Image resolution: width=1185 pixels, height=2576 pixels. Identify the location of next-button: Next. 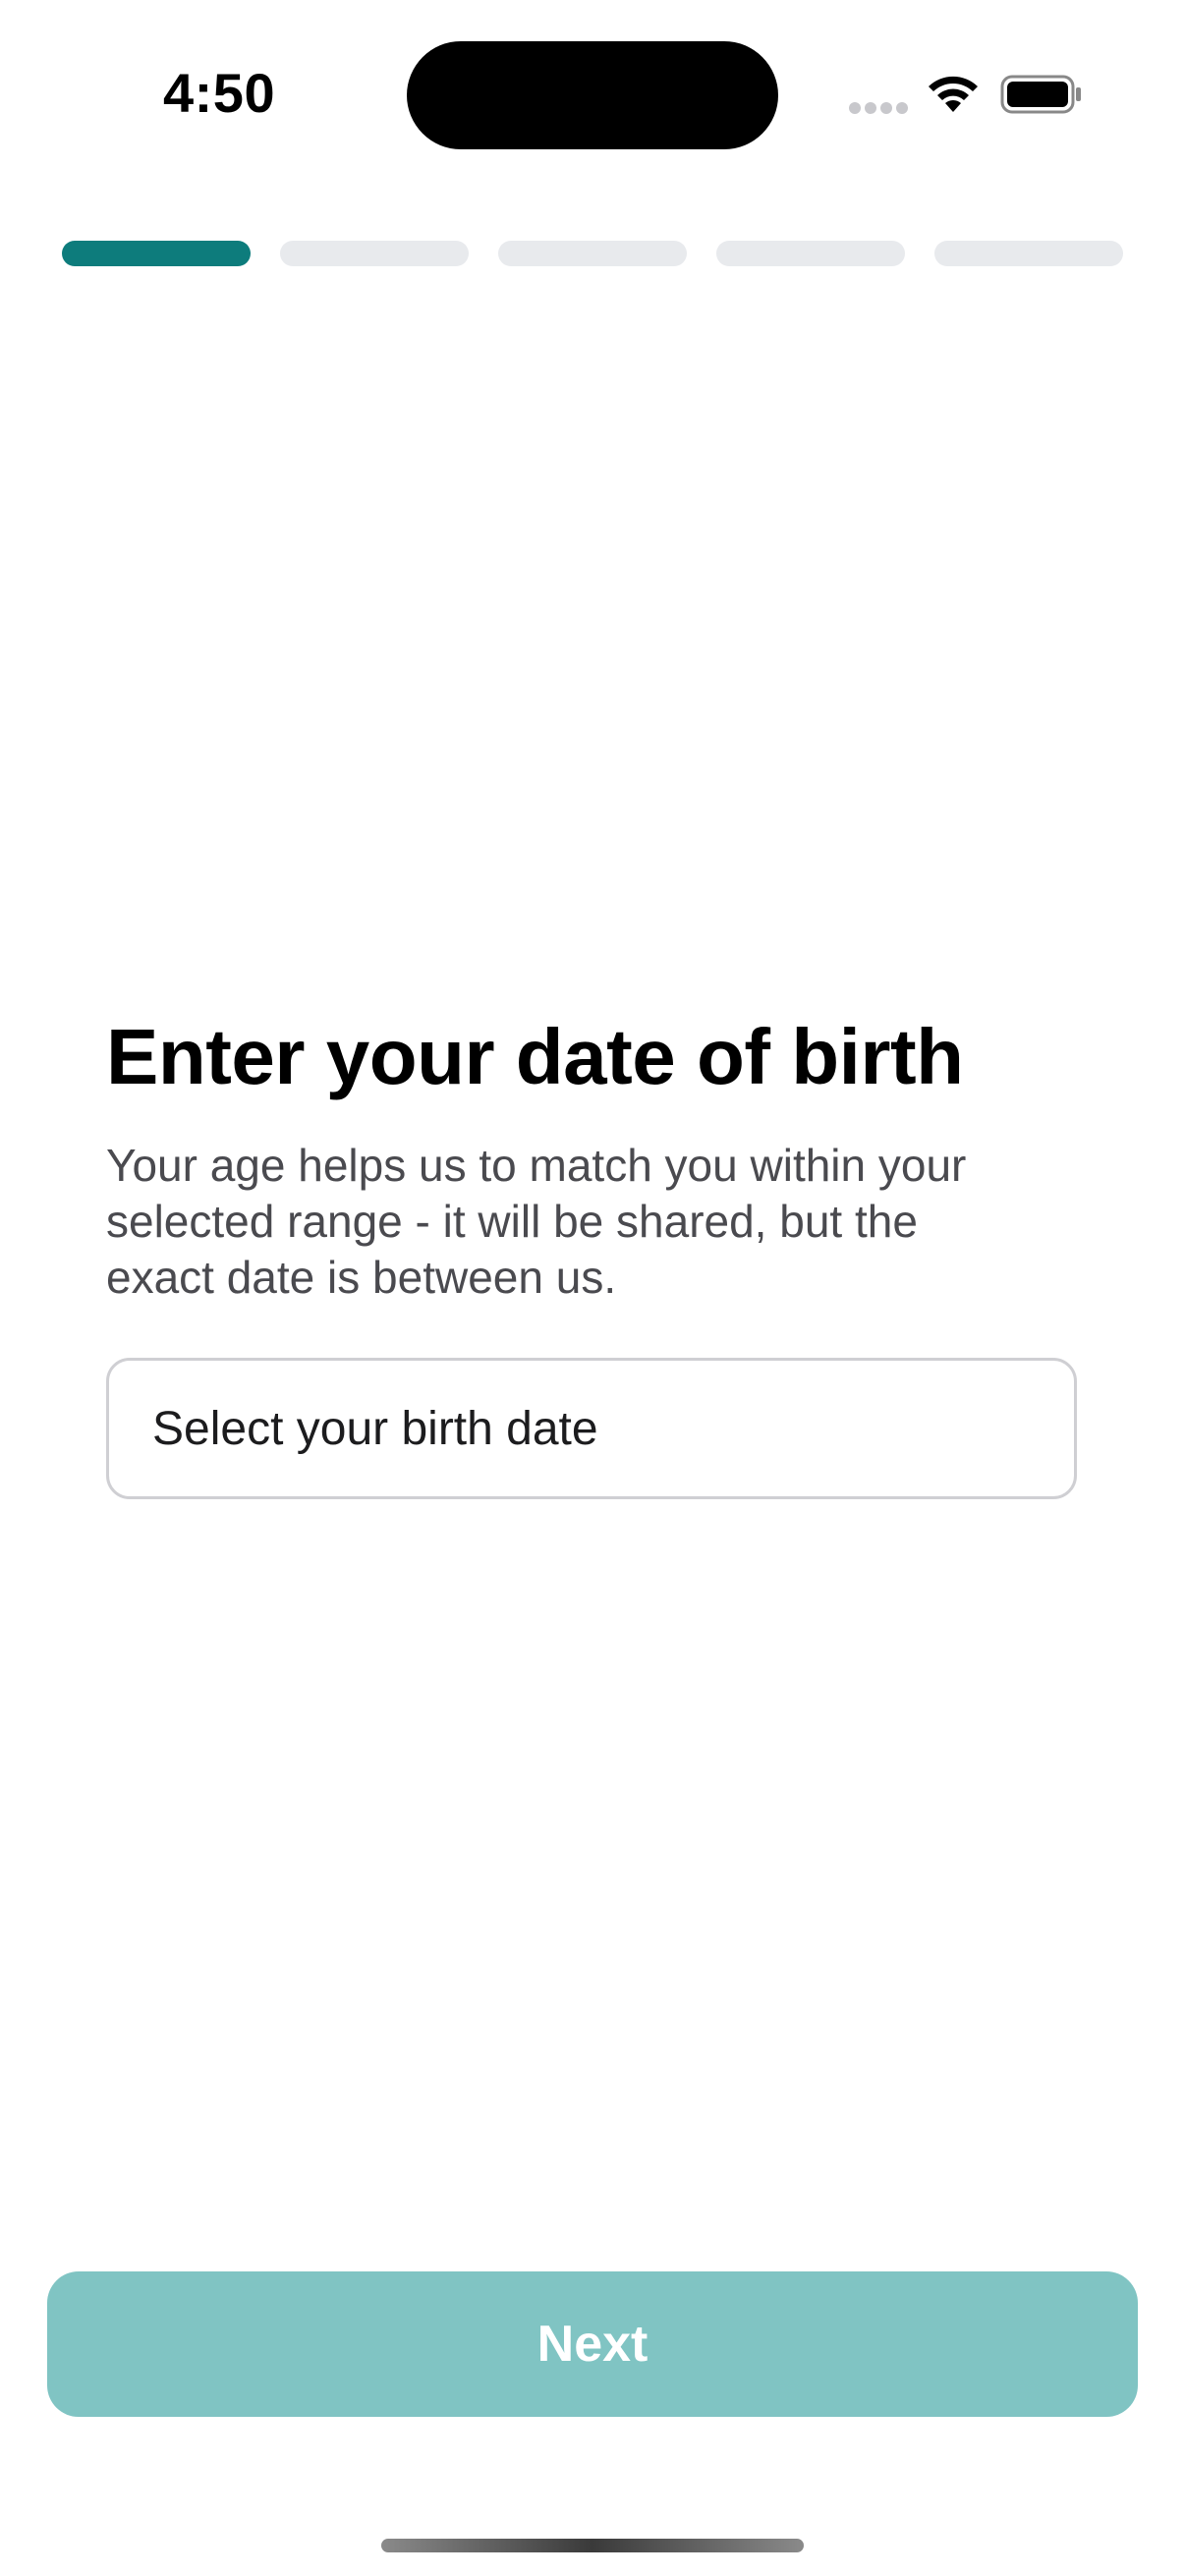
(592, 2344).